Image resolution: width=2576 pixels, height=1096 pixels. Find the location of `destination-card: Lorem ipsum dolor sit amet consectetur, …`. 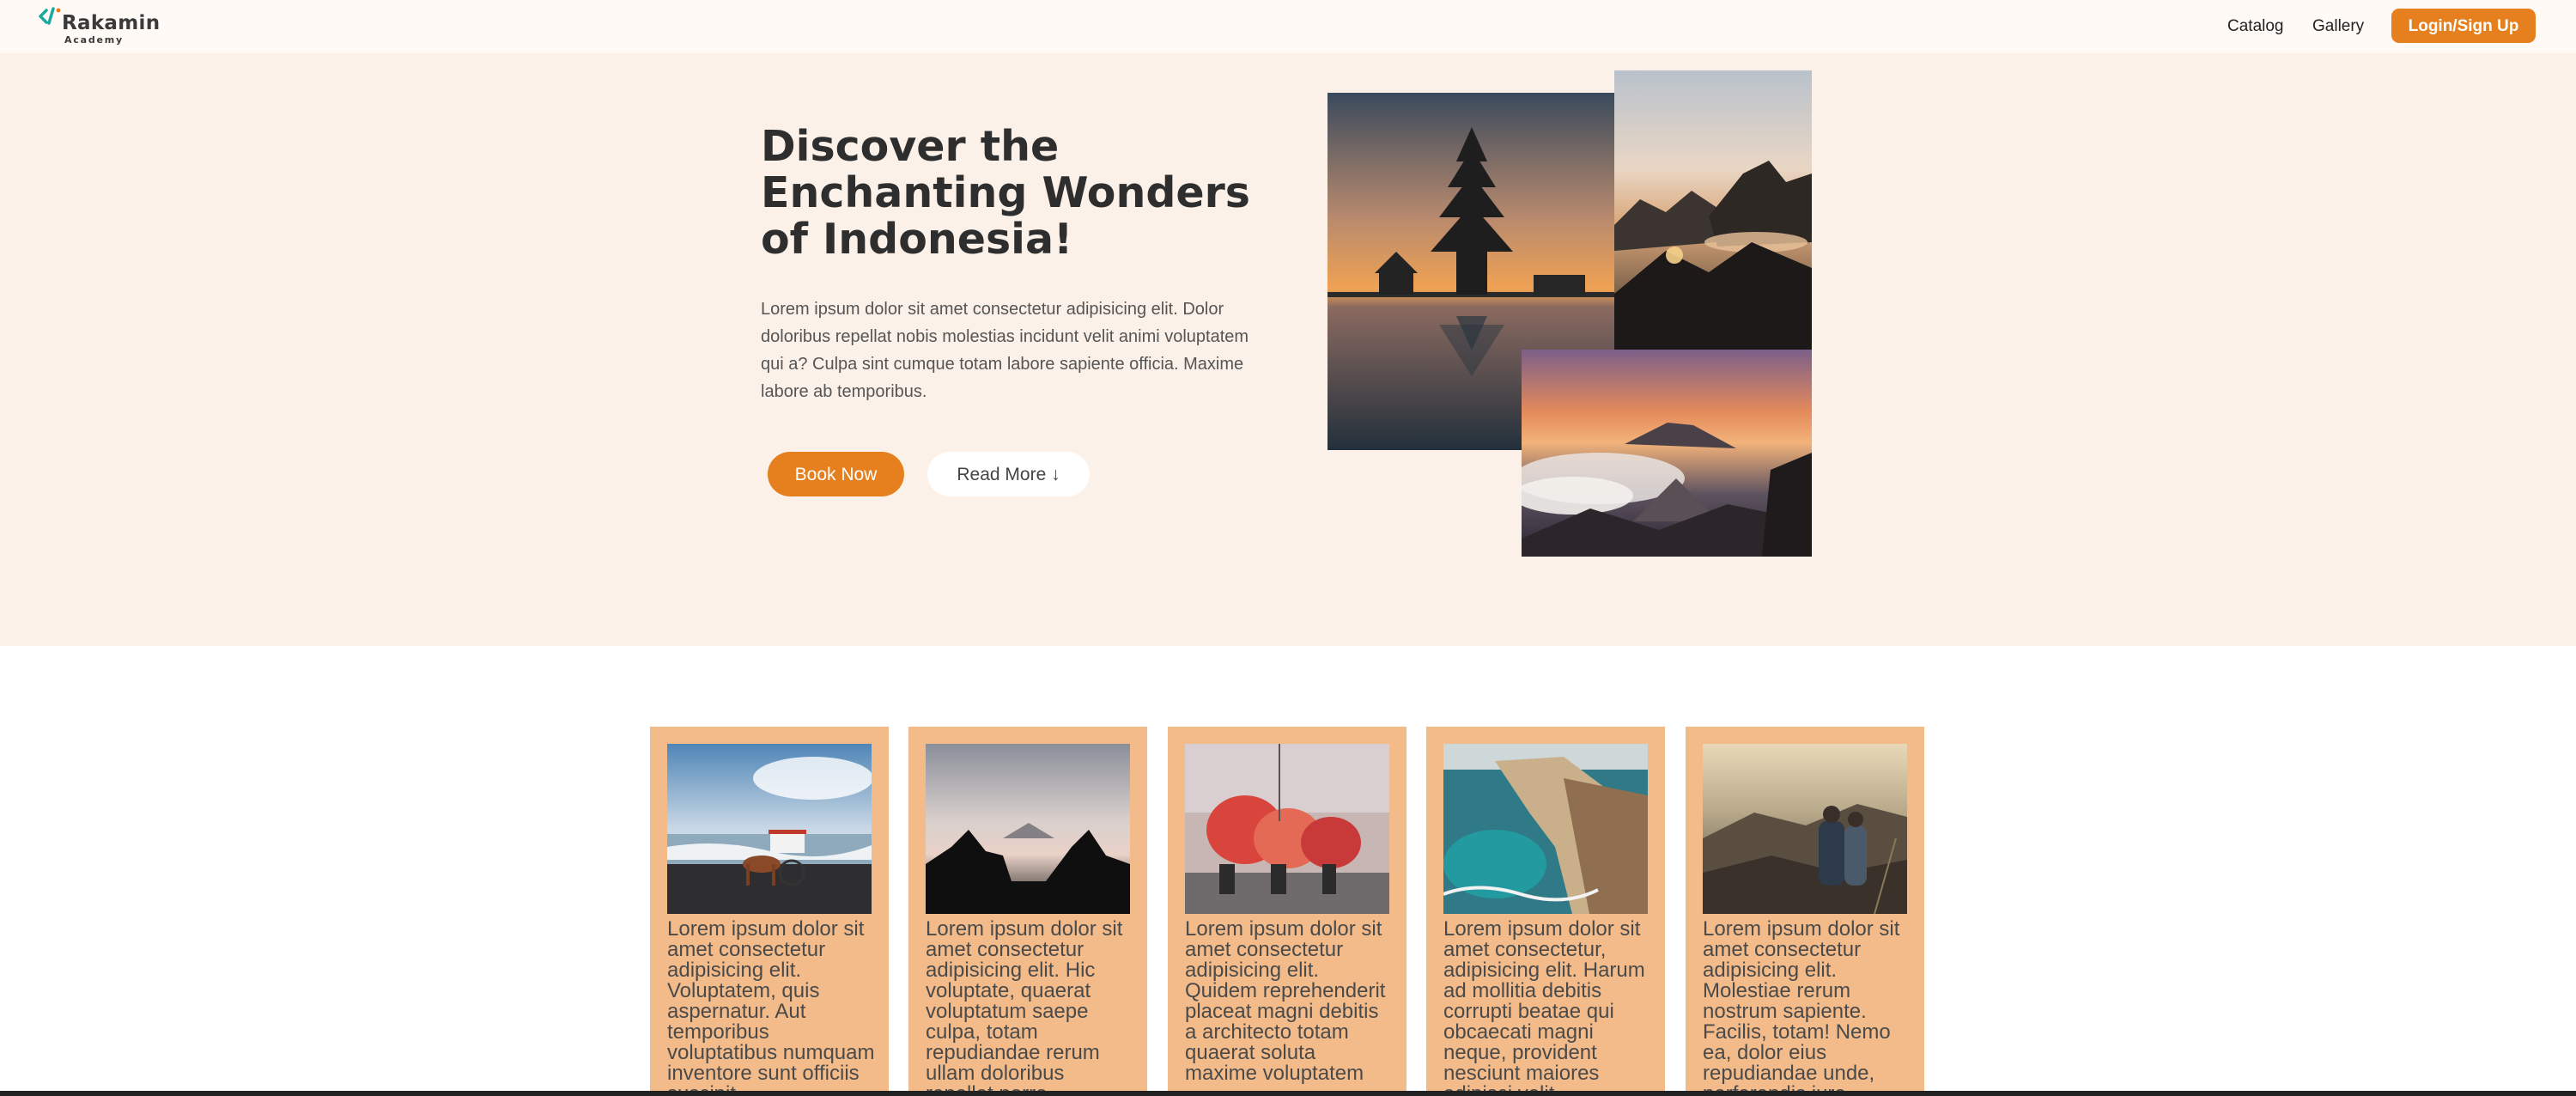

destination-card: Lorem ipsum dolor sit amet consectetur, … is located at coordinates (1546, 911).